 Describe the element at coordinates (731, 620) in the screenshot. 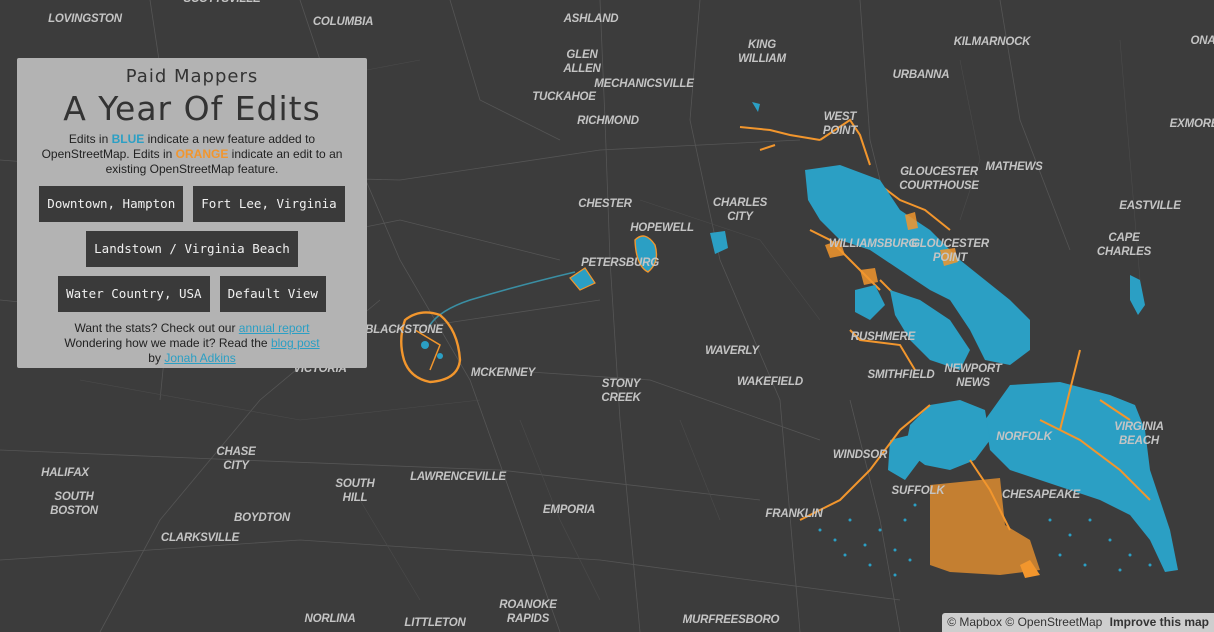

I see `place-label-murfreesboro: MURFREESBORO` at that location.